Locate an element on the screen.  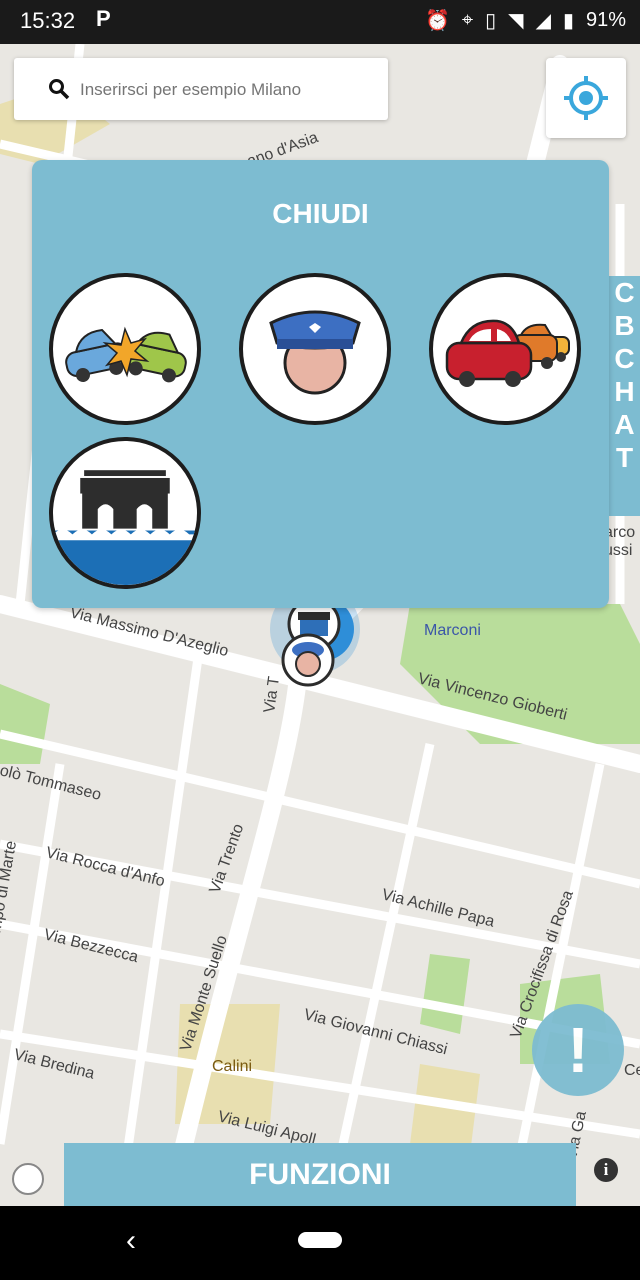
battery-percent: 91% is located at coordinates (605, 20).